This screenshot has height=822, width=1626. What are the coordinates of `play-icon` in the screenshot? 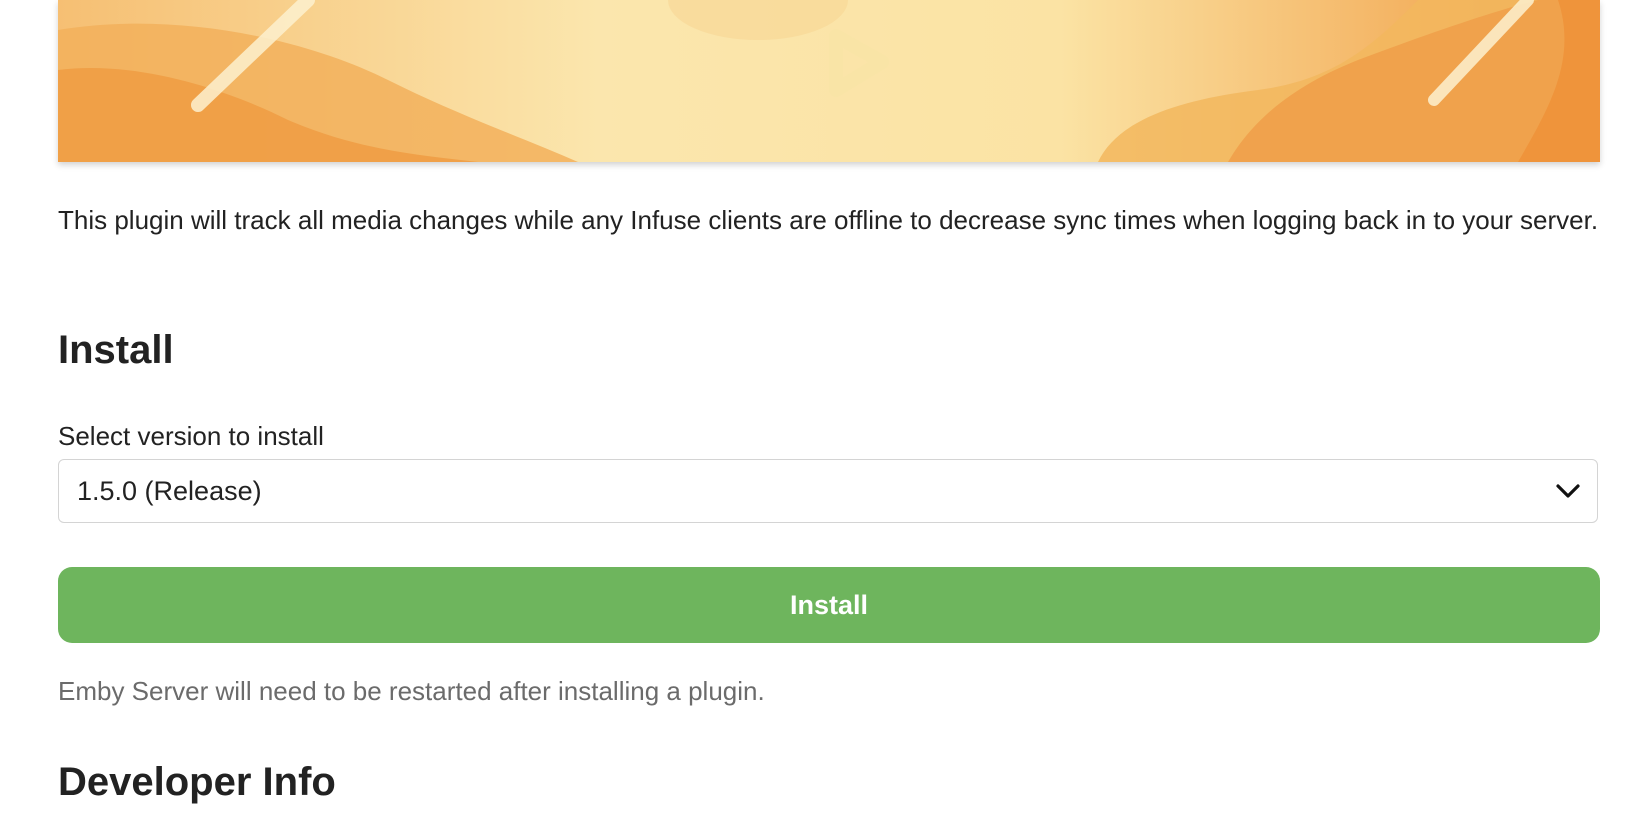 It's located at (859, 63).